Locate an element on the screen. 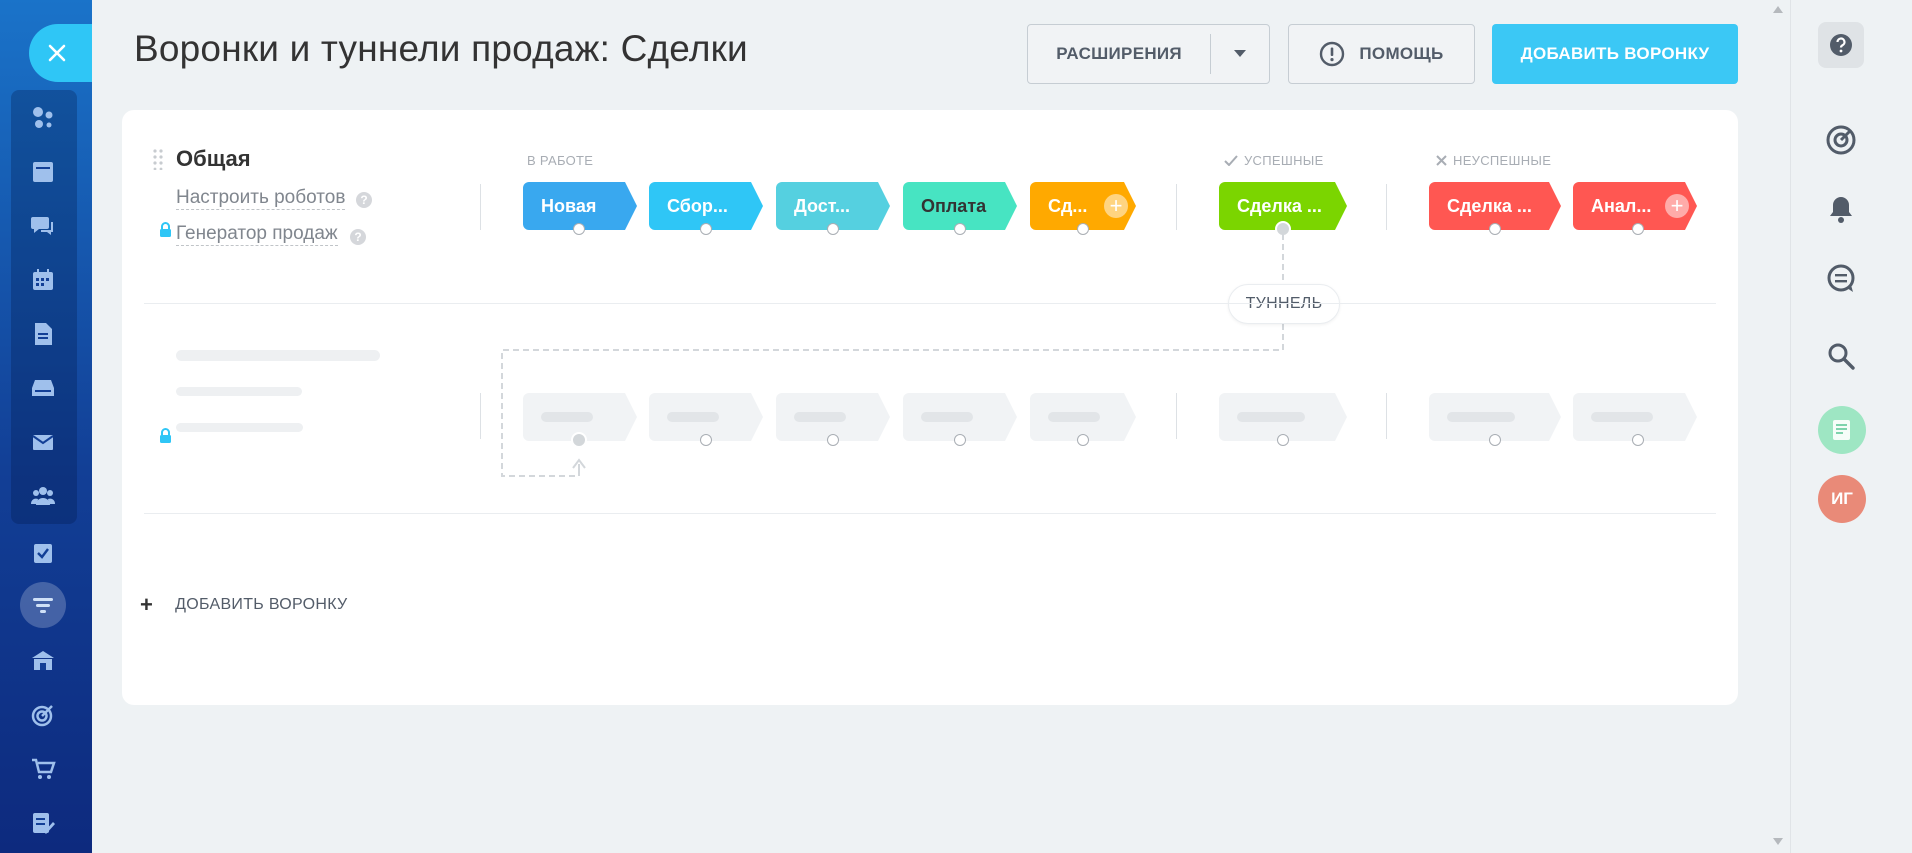 The height and width of the screenshot is (853, 1912). nav-crm-funnel-icon is located at coordinates (43, 605).